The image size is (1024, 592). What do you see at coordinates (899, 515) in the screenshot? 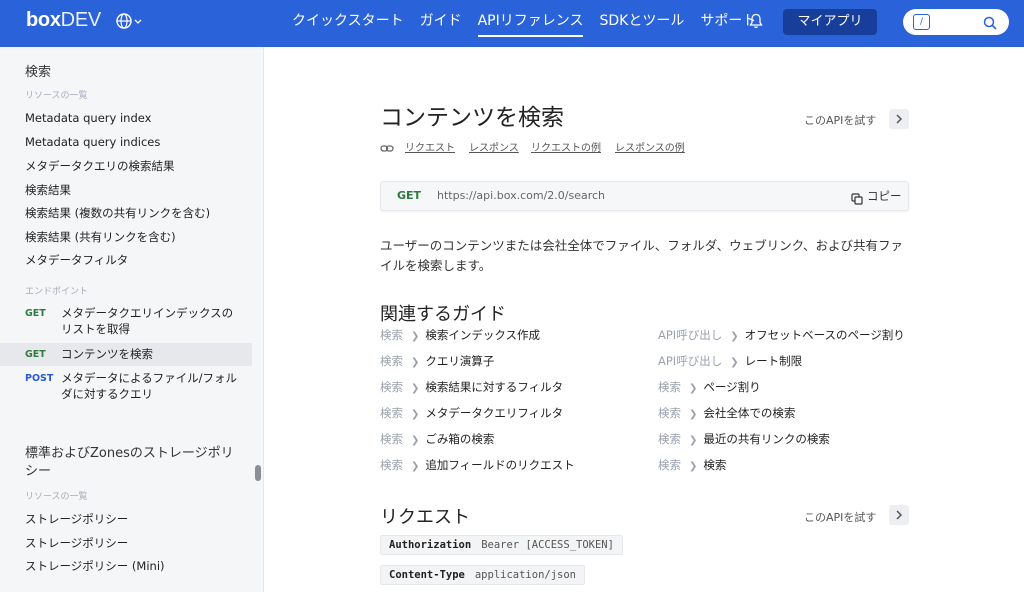
I see `request-try-api-chevron-right-icon` at bounding box center [899, 515].